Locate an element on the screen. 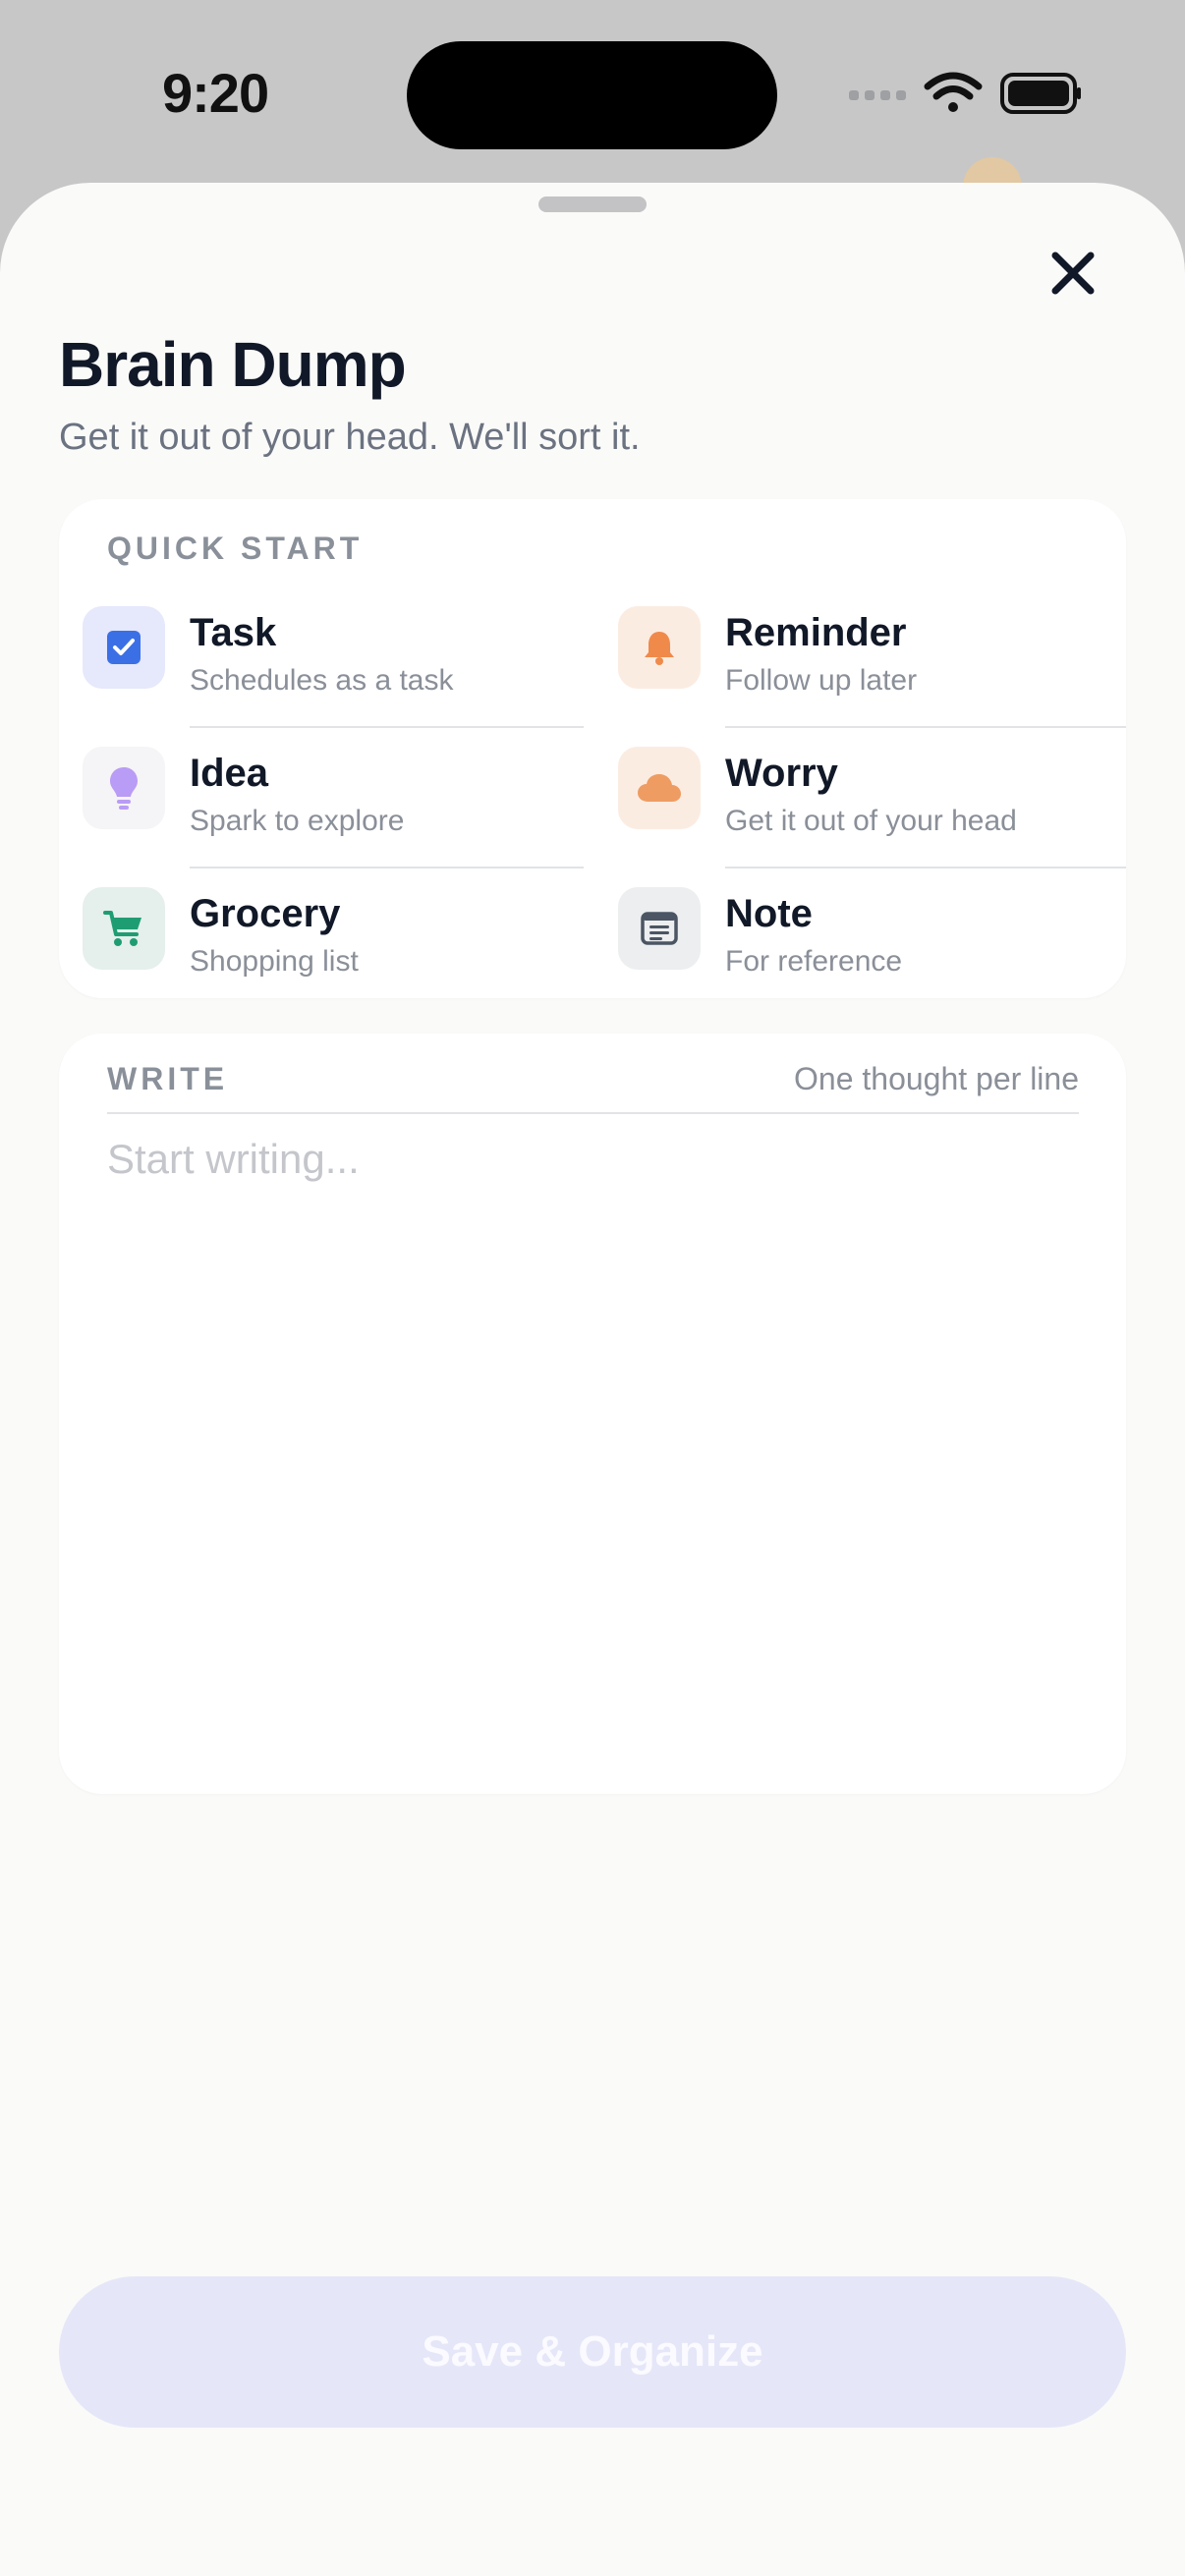 This screenshot has width=1185, height=2576. note-icon is located at coordinates (660, 928).